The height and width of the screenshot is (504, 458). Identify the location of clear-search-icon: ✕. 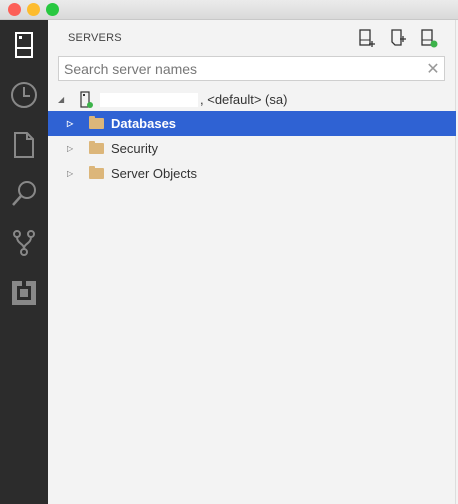
(433, 69).